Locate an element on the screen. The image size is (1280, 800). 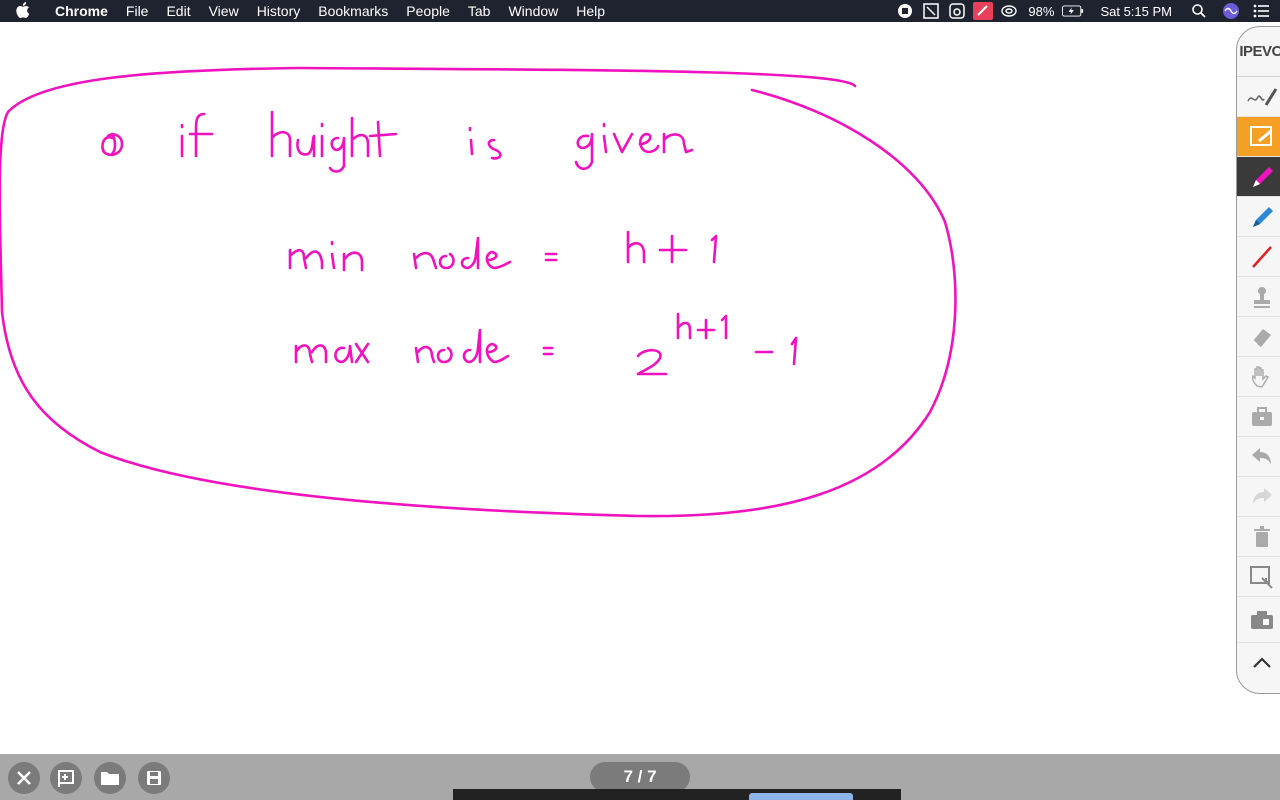
ink-word-height is located at coordinates (334, 141).